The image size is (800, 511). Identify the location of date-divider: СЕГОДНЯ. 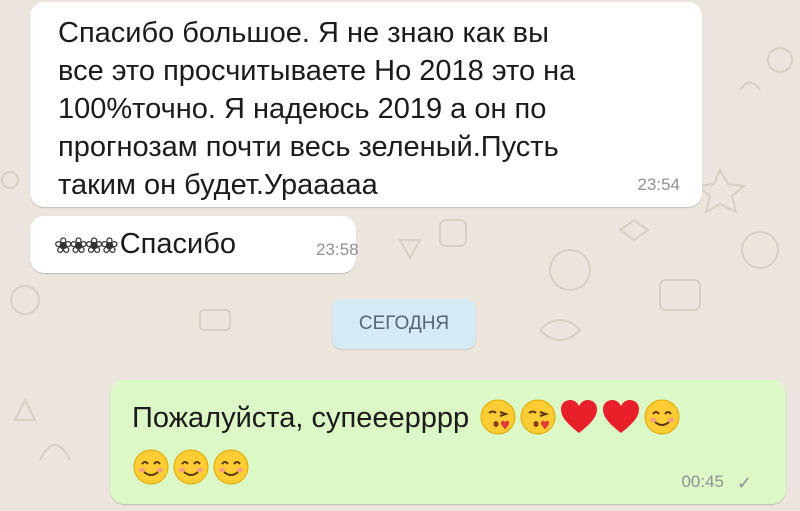
(404, 324).